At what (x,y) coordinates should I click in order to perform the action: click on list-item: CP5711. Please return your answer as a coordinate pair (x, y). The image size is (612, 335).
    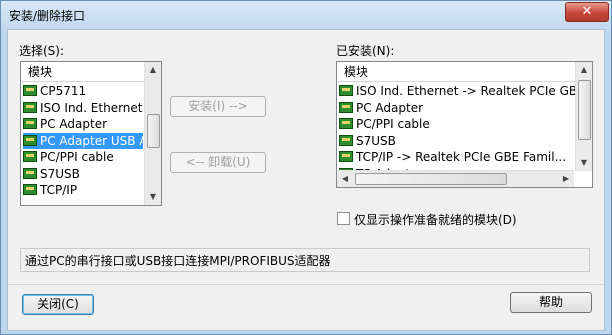
    Looking at the image, I should click on (83, 91).